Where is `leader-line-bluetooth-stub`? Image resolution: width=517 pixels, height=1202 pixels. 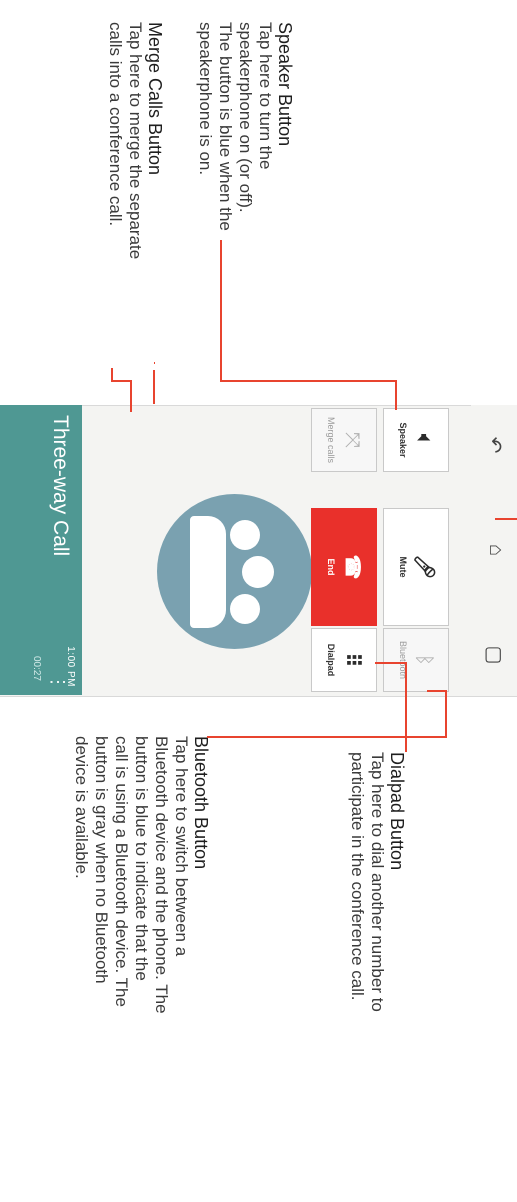 leader-line-bluetooth-stub is located at coordinates (437, 691).